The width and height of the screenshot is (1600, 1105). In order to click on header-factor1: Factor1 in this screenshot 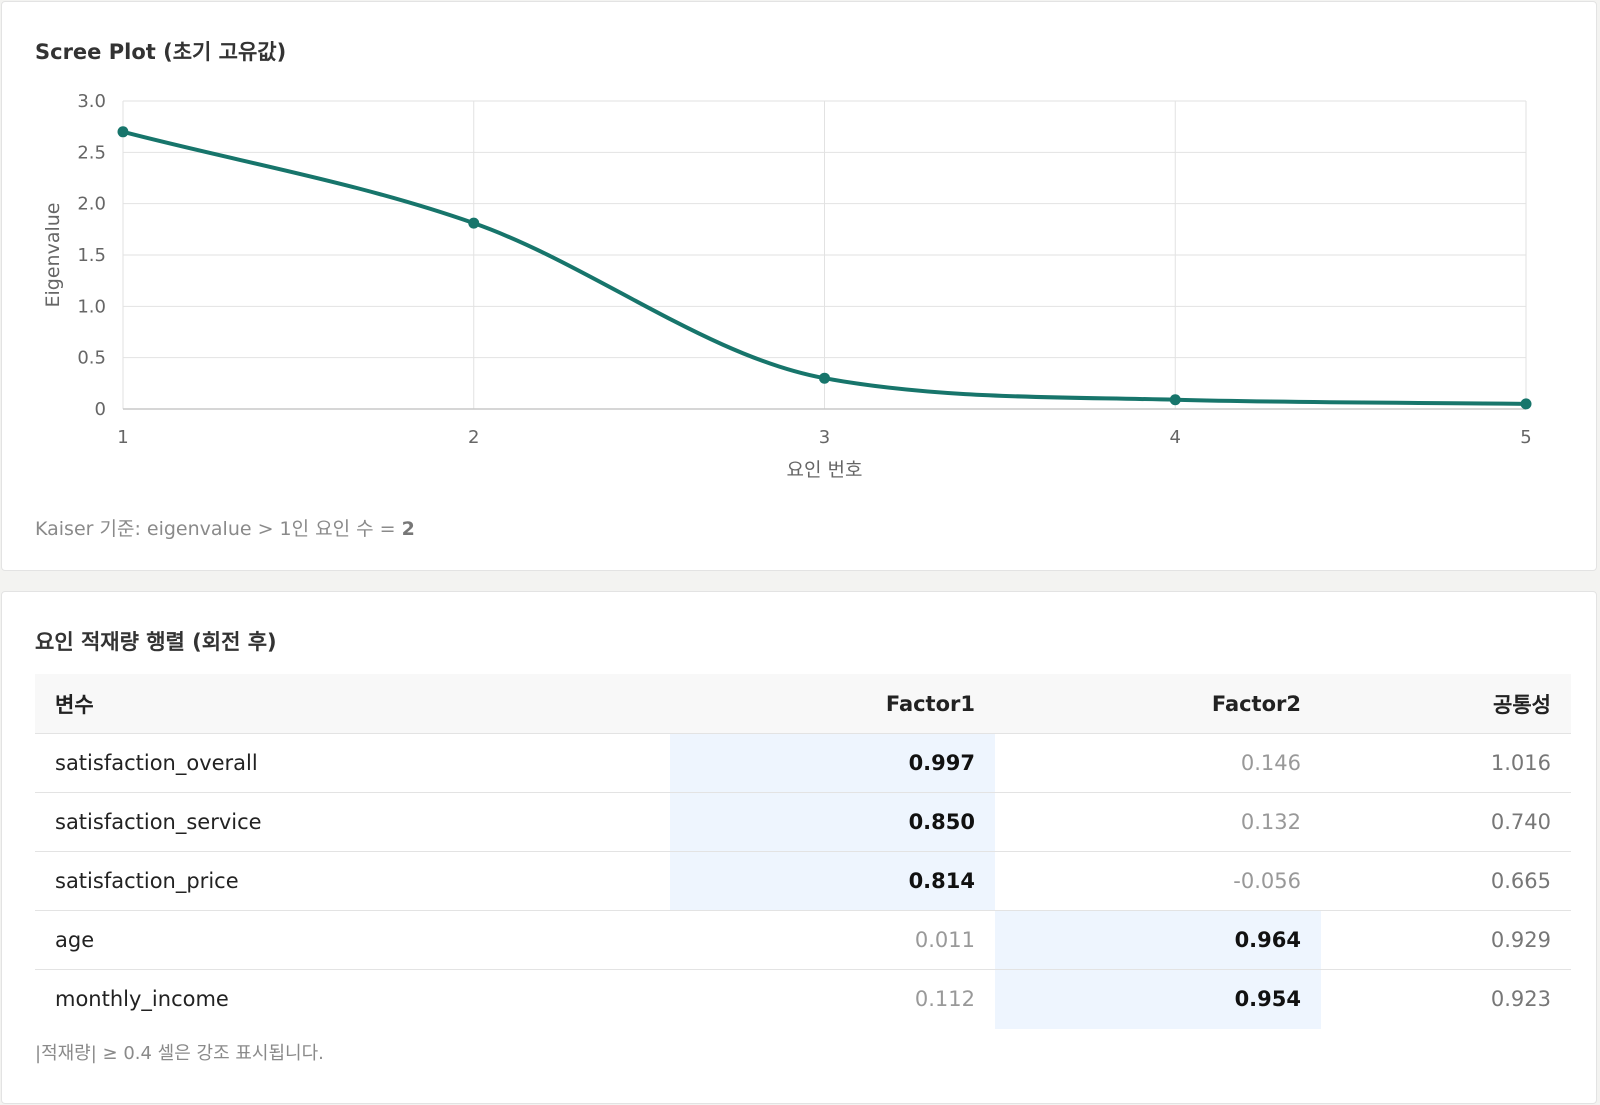, I will do `click(832, 704)`.